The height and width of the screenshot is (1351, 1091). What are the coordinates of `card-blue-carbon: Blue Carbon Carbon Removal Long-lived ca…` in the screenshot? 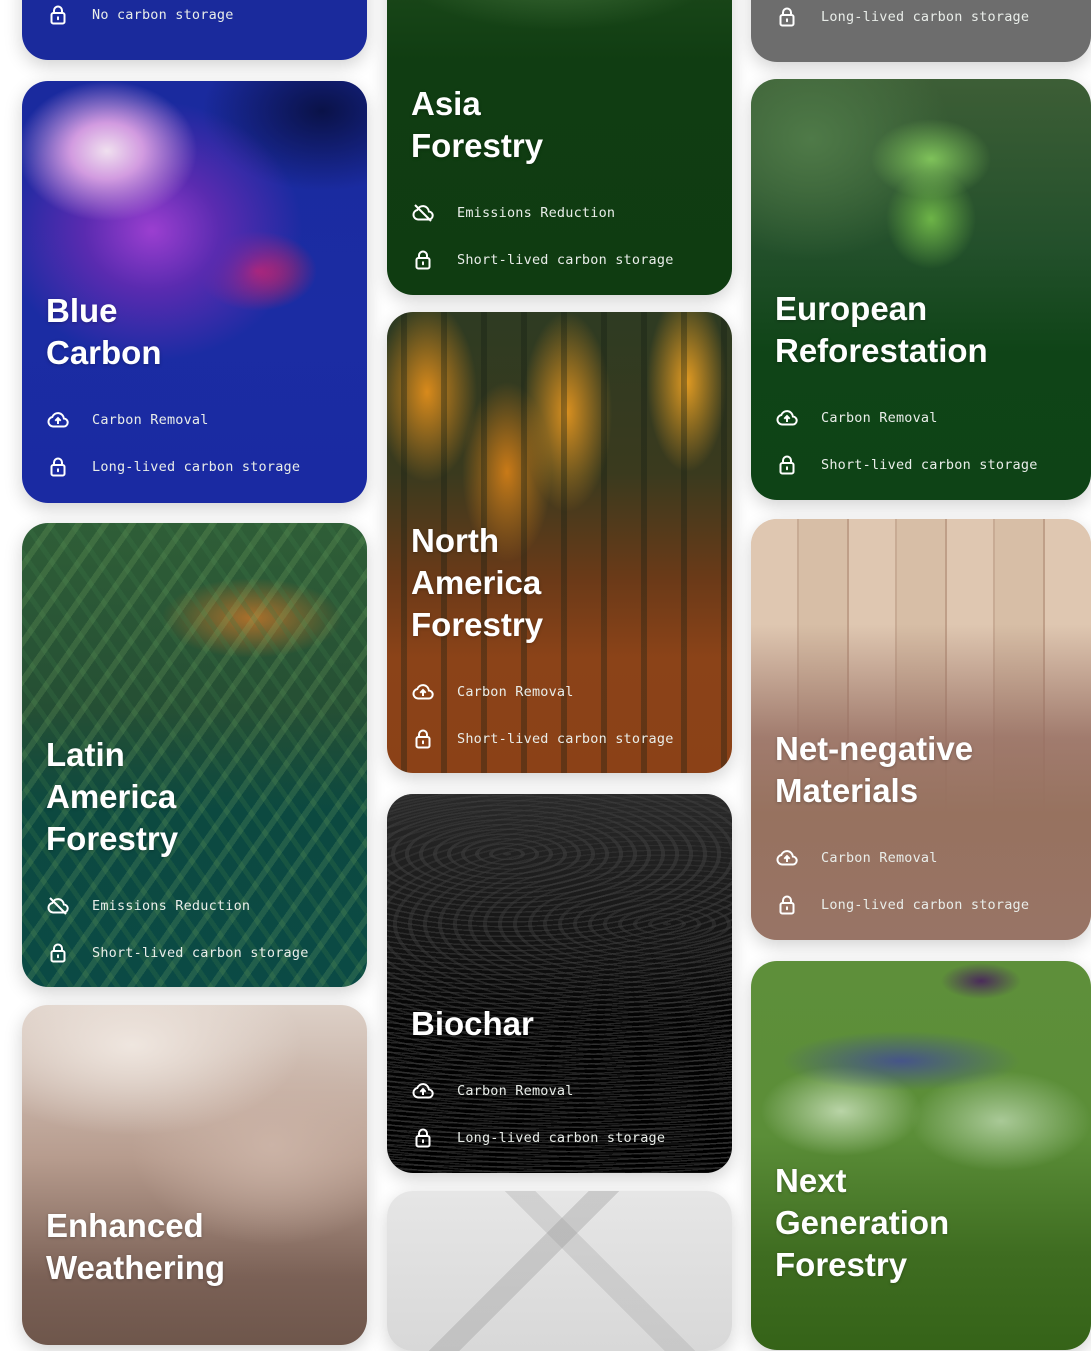 It's located at (194, 292).